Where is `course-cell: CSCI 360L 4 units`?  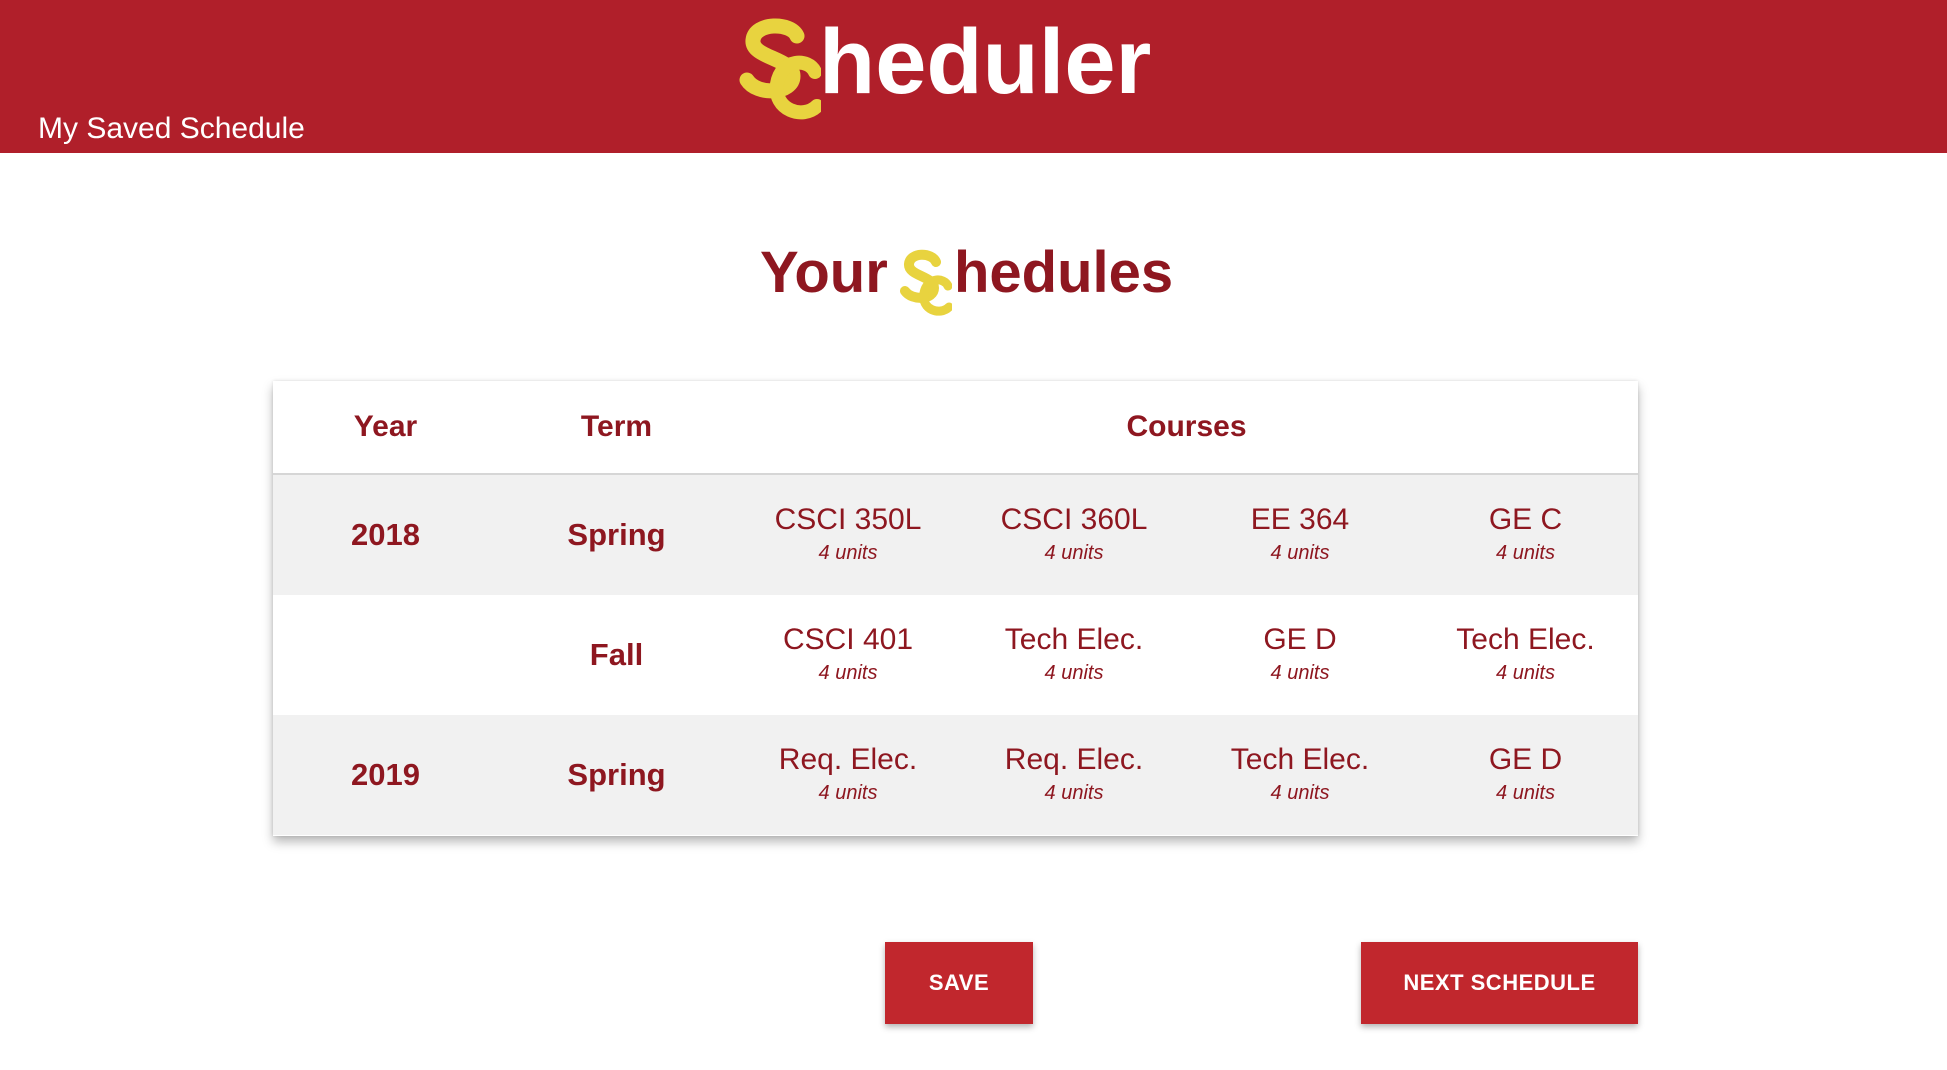 course-cell: CSCI 360L 4 units is located at coordinates (1074, 535).